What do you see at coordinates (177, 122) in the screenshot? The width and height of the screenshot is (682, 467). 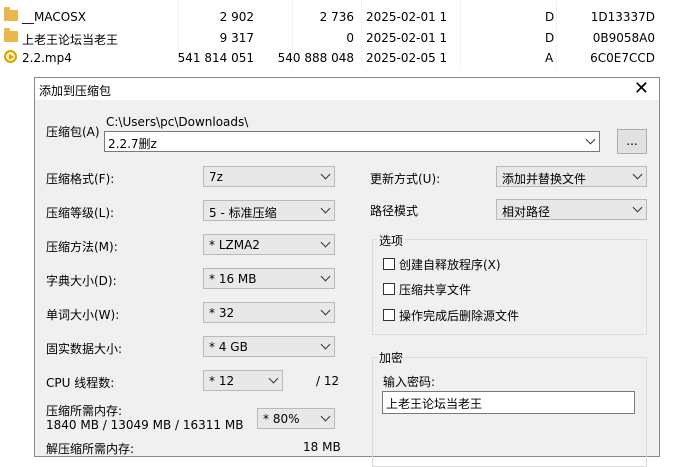 I see `archive-directory: C:\Users\pc\Downloads\` at bounding box center [177, 122].